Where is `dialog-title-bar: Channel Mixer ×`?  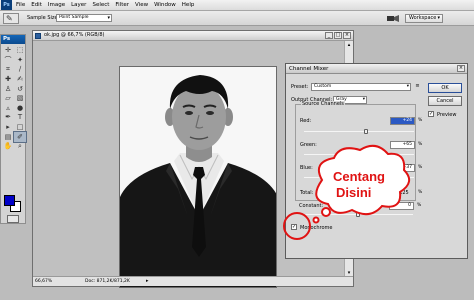
dialog-title-bar: Channel Mixer × is located at coordinates (376, 69).